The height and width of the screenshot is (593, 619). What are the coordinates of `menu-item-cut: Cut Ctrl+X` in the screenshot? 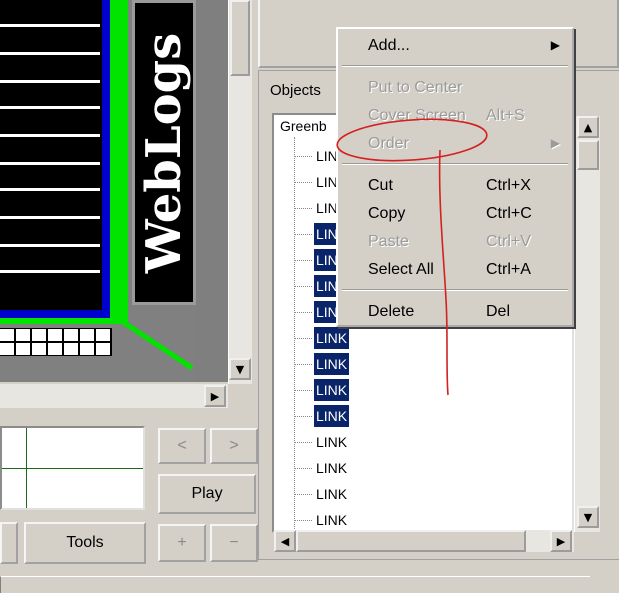 It's located at (455, 186).